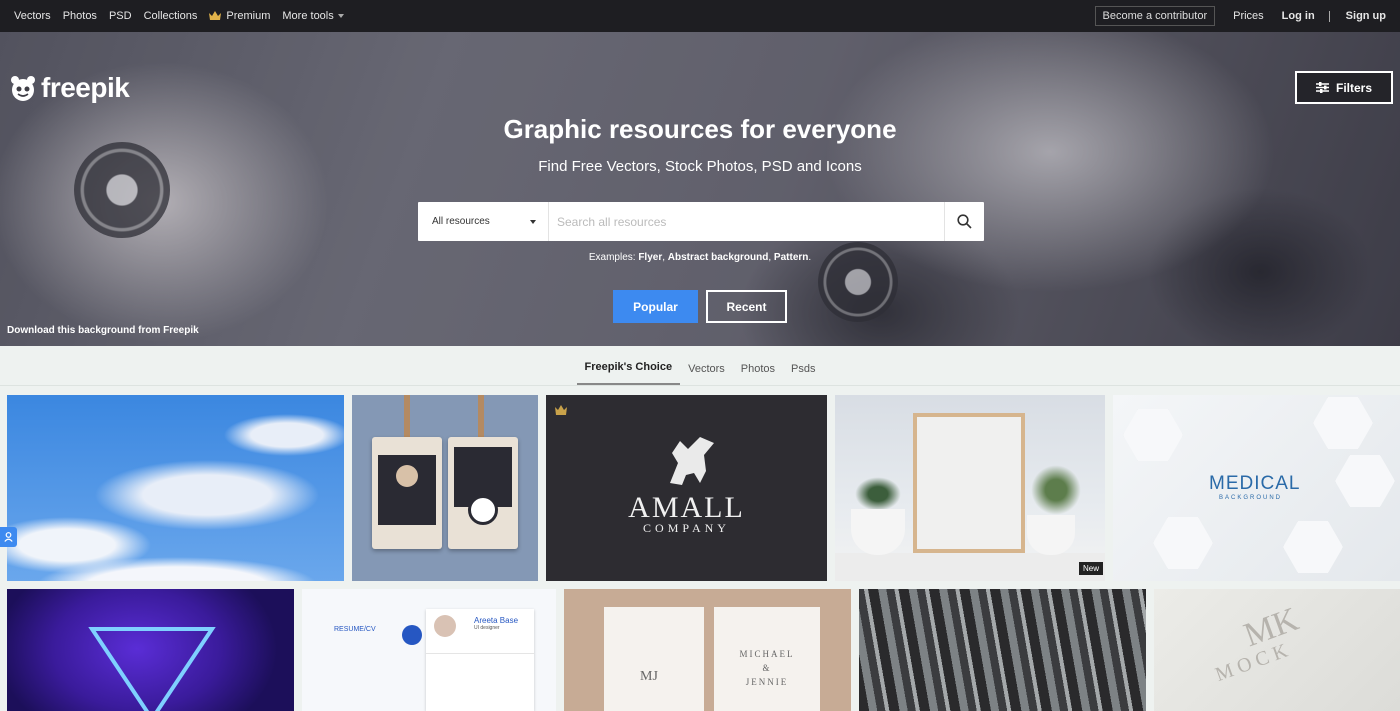  What do you see at coordinates (1353, 87) in the screenshot?
I see `filters-label: Filters` at bounding box center [1353, 87].